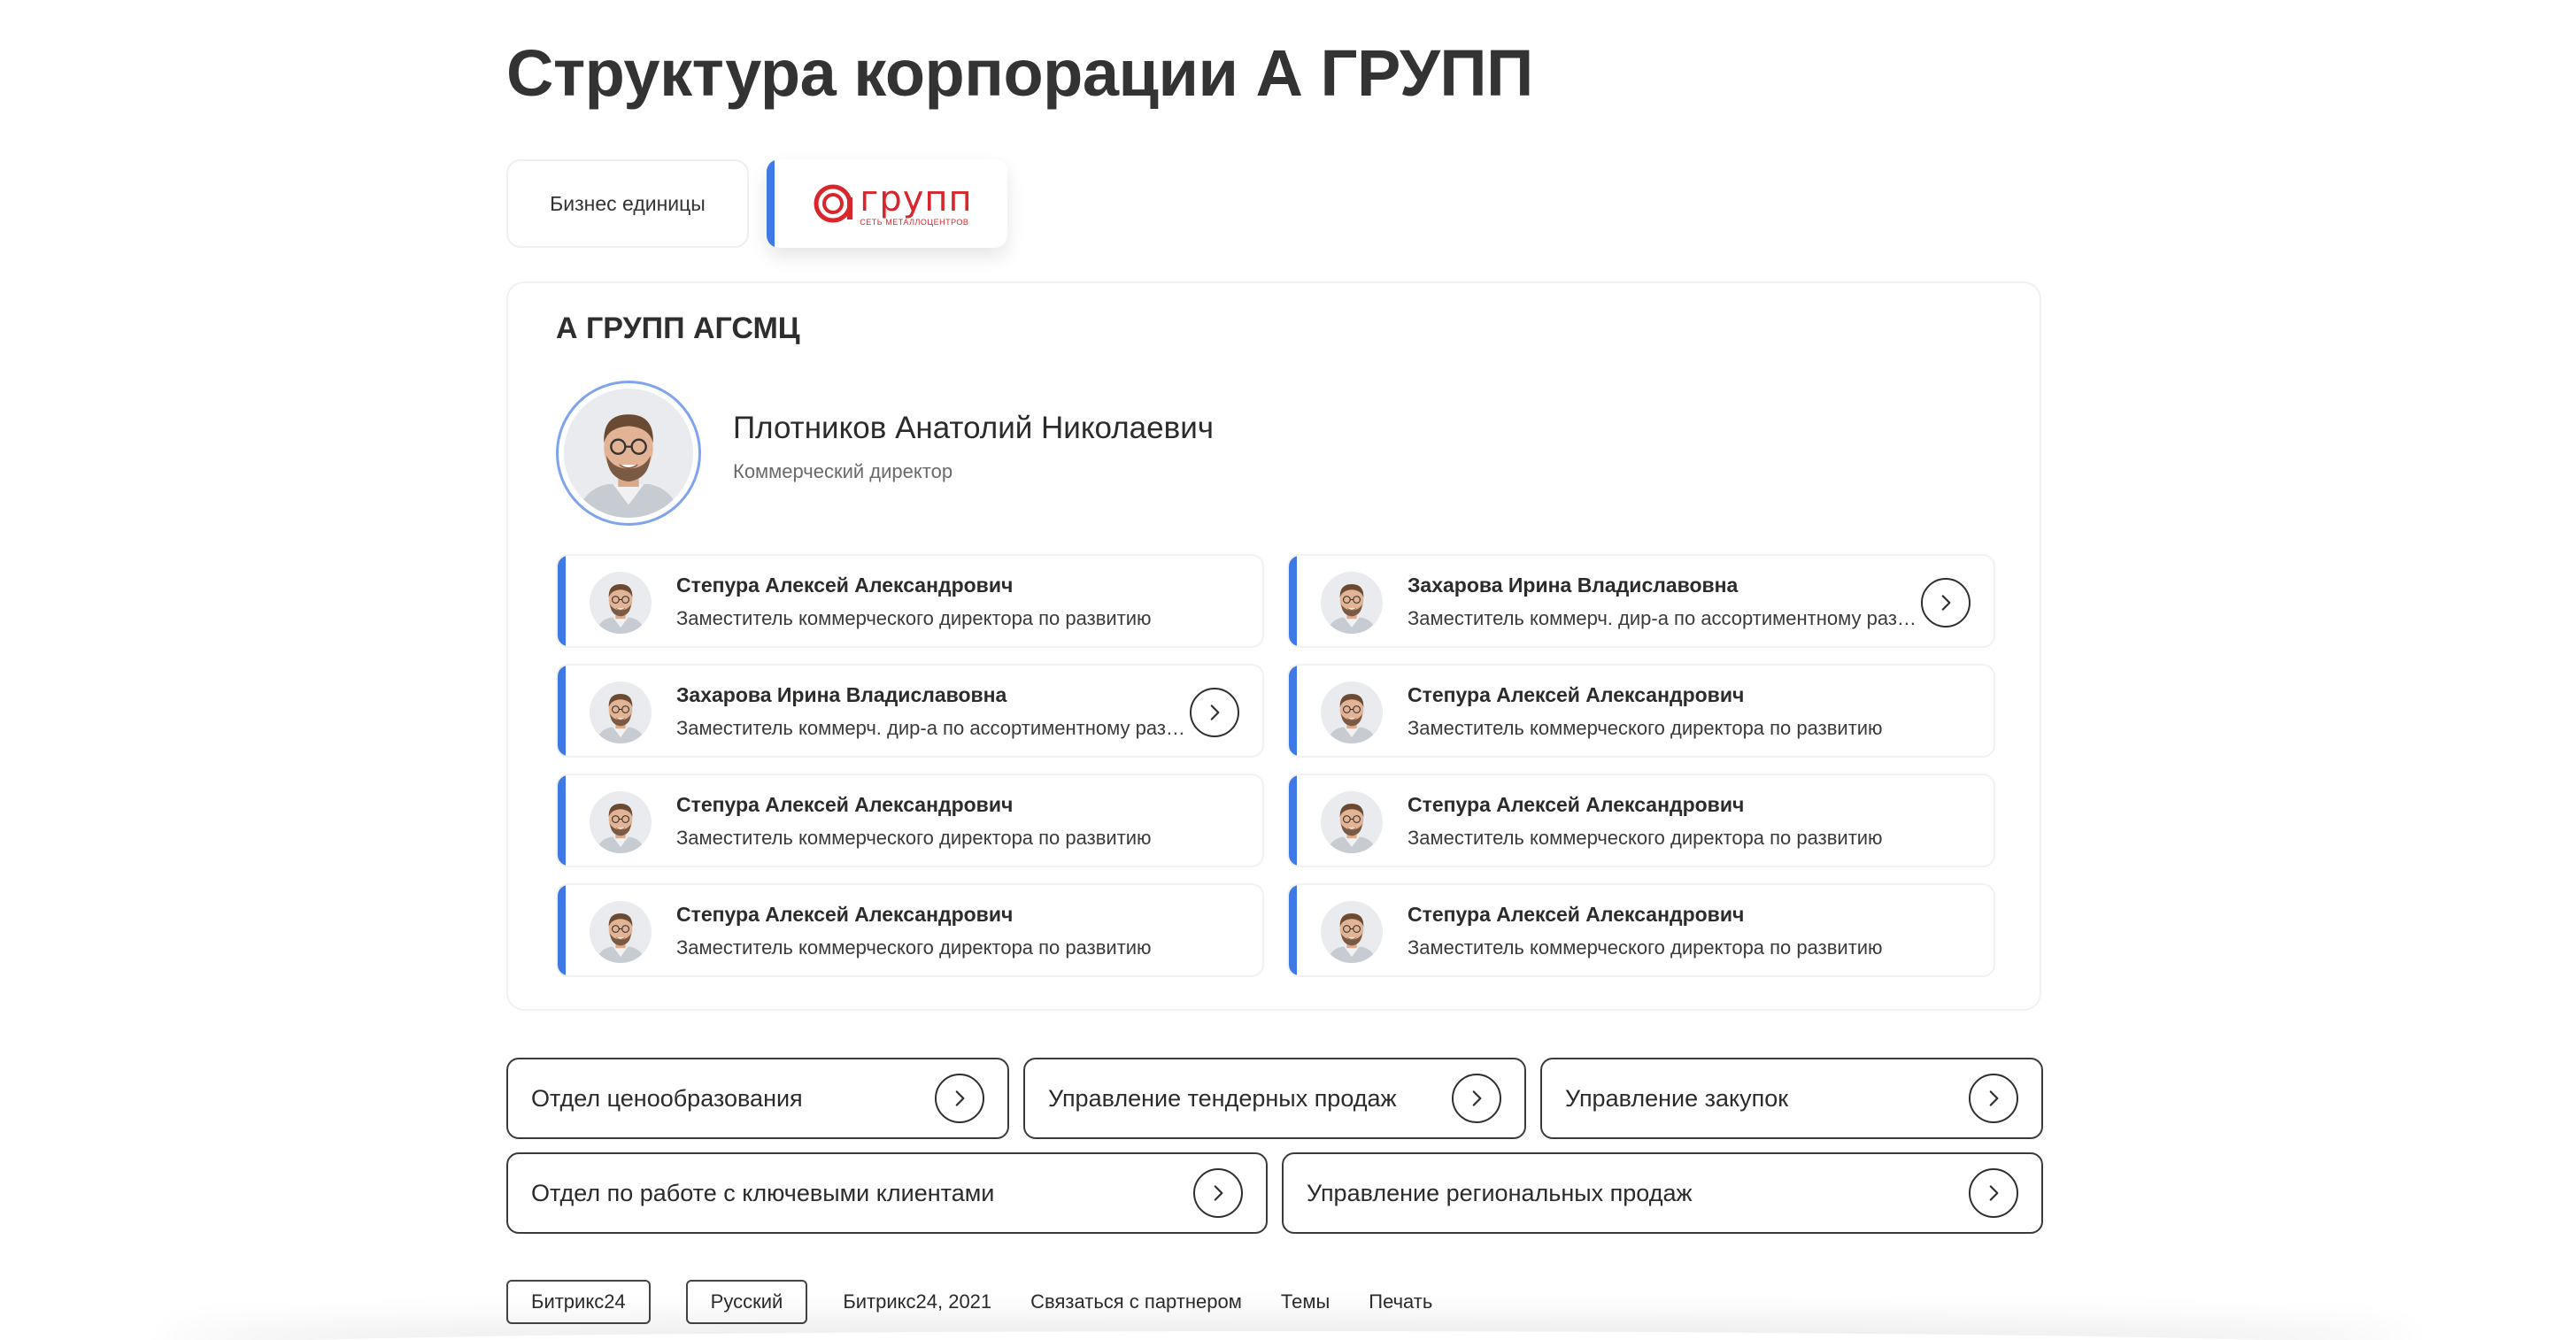  I want to click on print-link: Печать, so click(1400, 1301).